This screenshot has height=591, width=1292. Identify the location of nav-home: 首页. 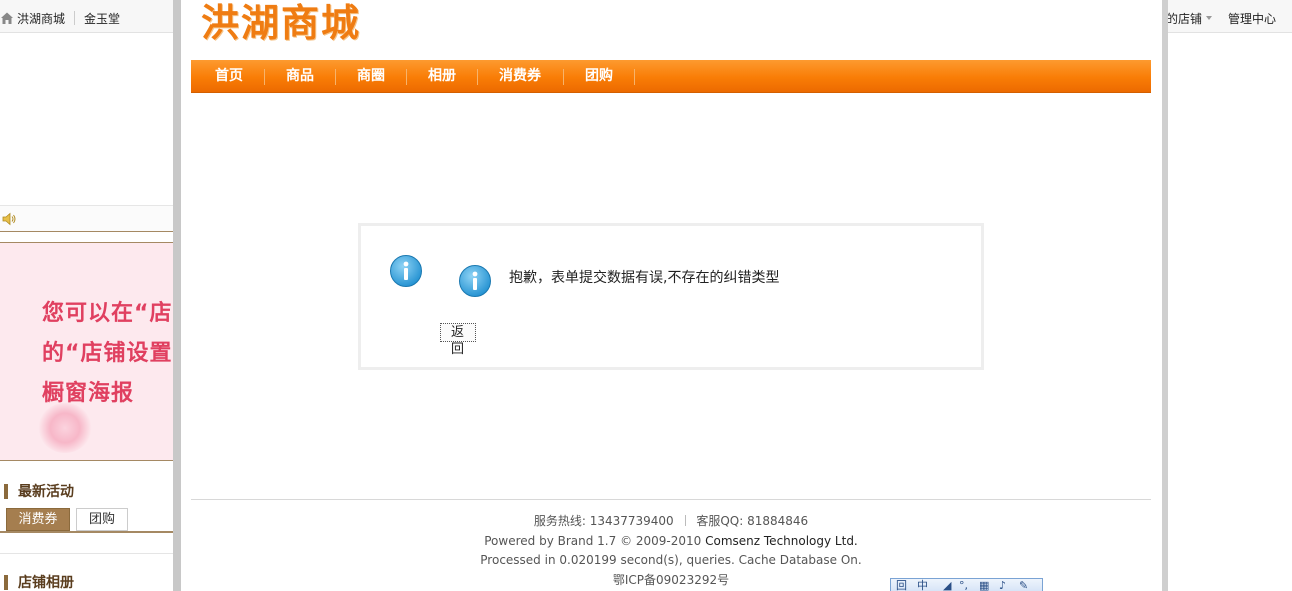
(229, 76).